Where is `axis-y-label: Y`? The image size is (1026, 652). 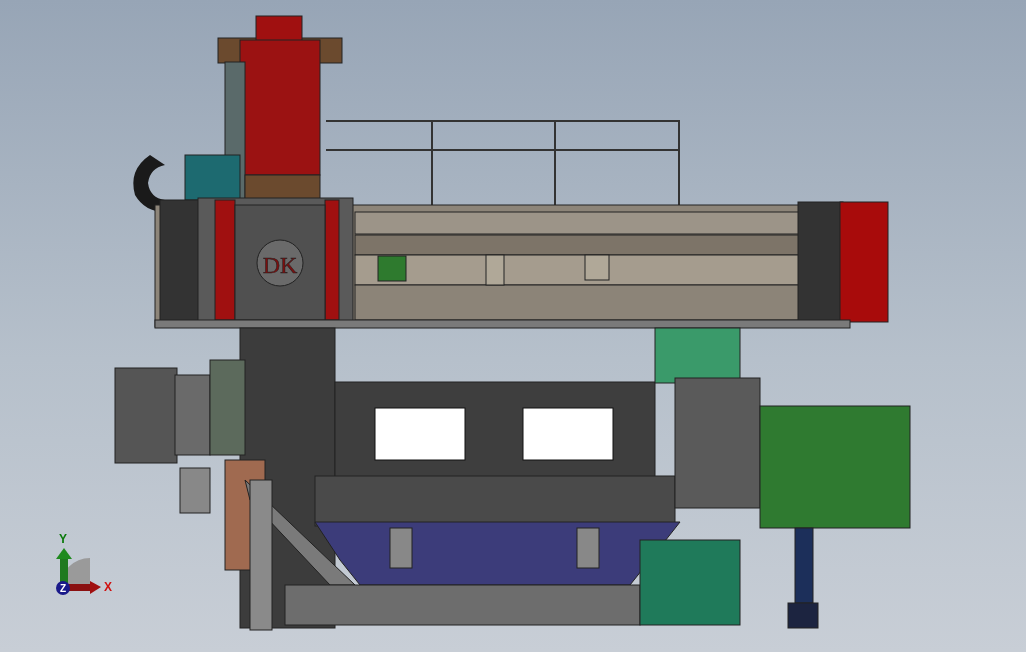
axis-y-label: Y is located at coordinates (63, 539).